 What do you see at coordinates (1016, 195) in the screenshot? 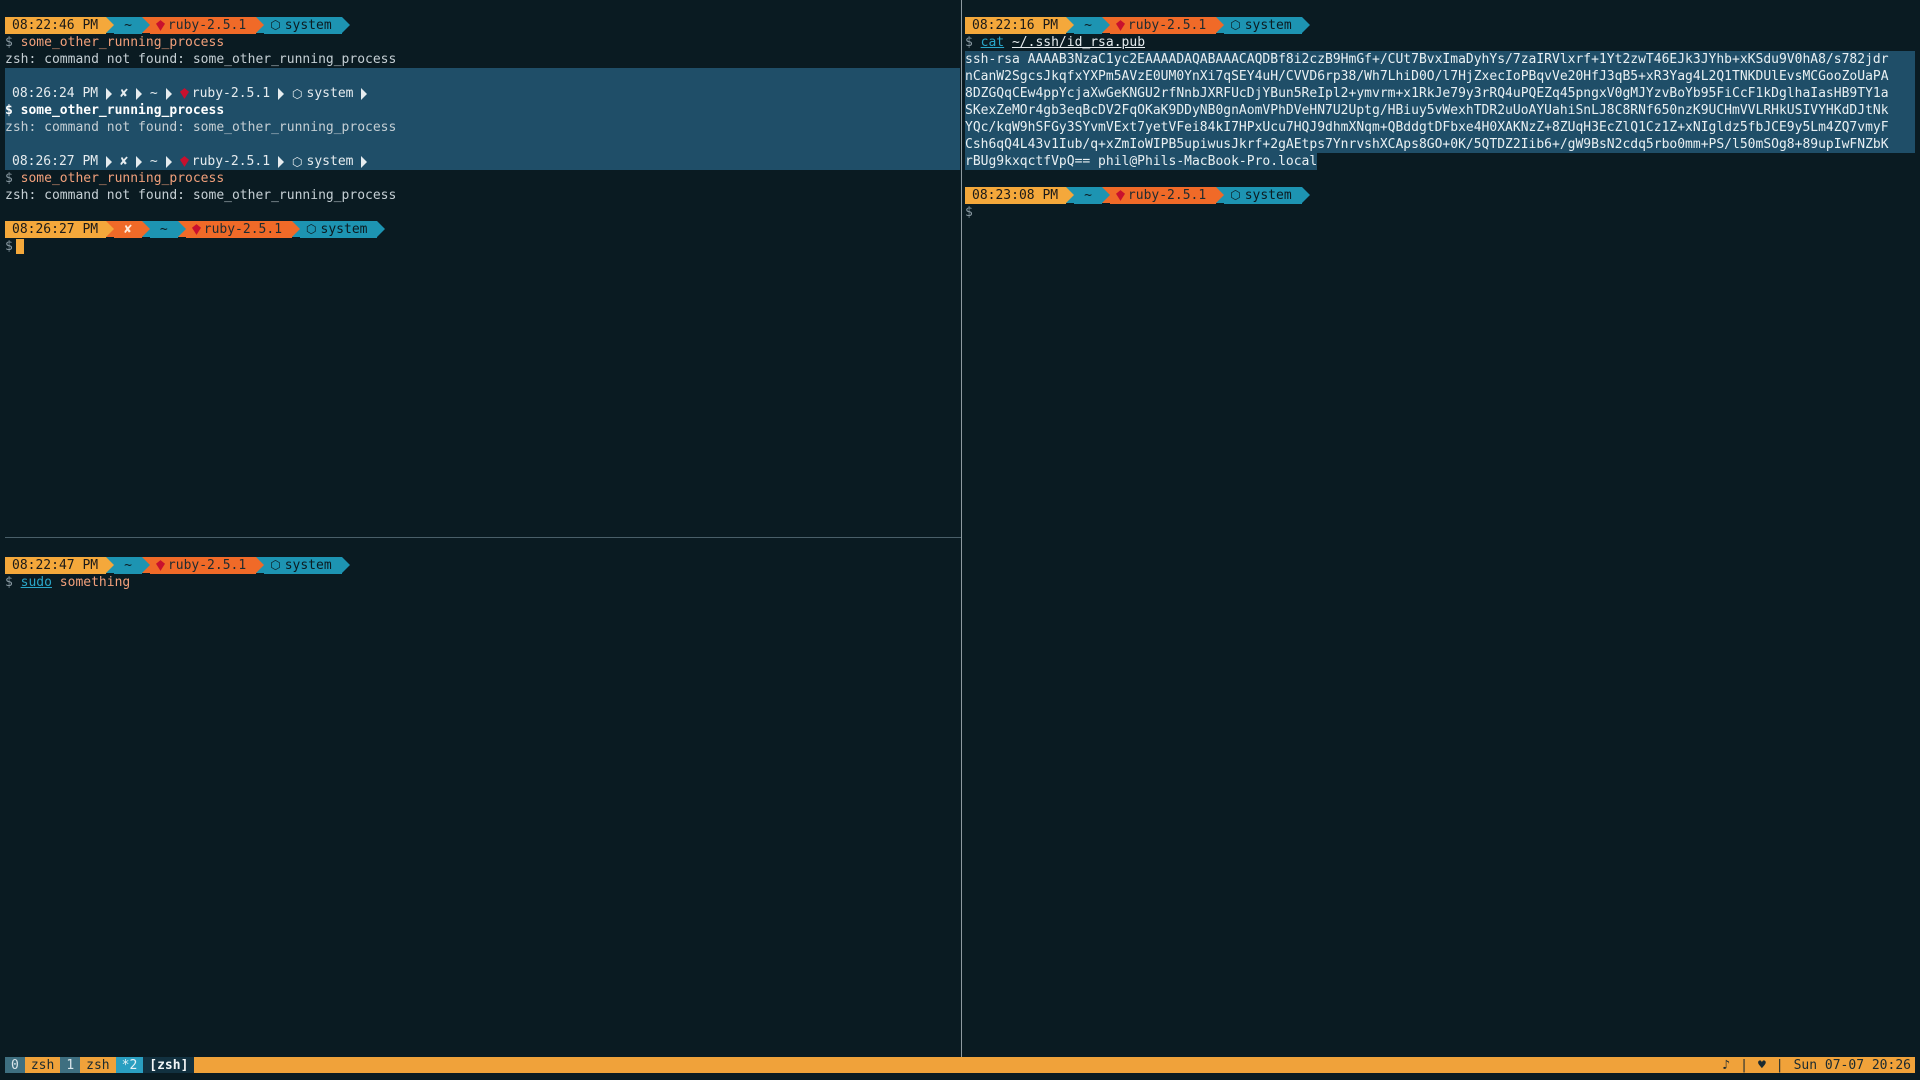
I see `prompt-time: 08:23:08 PM` at bounding box center [1016, 195].